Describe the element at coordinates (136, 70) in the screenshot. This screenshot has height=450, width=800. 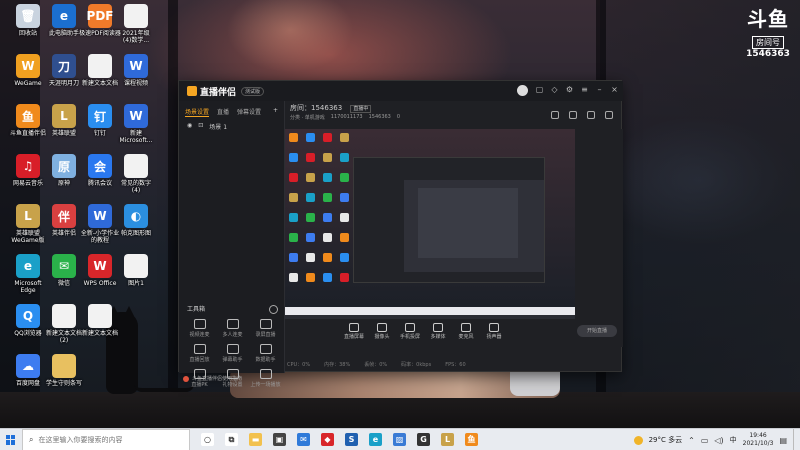
I see `desktop-icon: W 课程视频` at that location.